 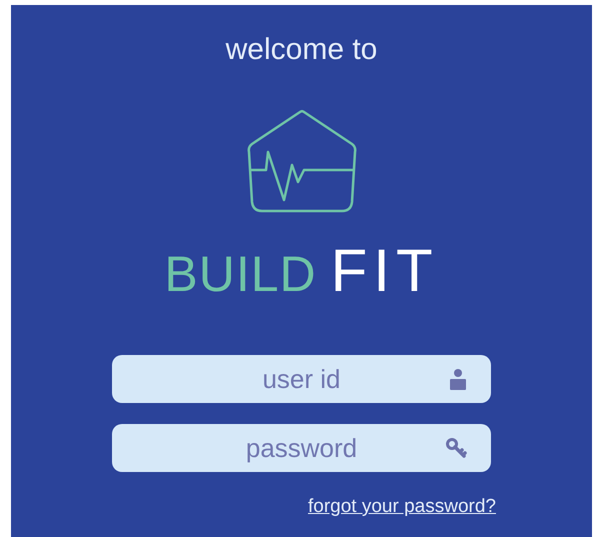 I want to click on logo-text: FIT, so click(x=384, y=271).